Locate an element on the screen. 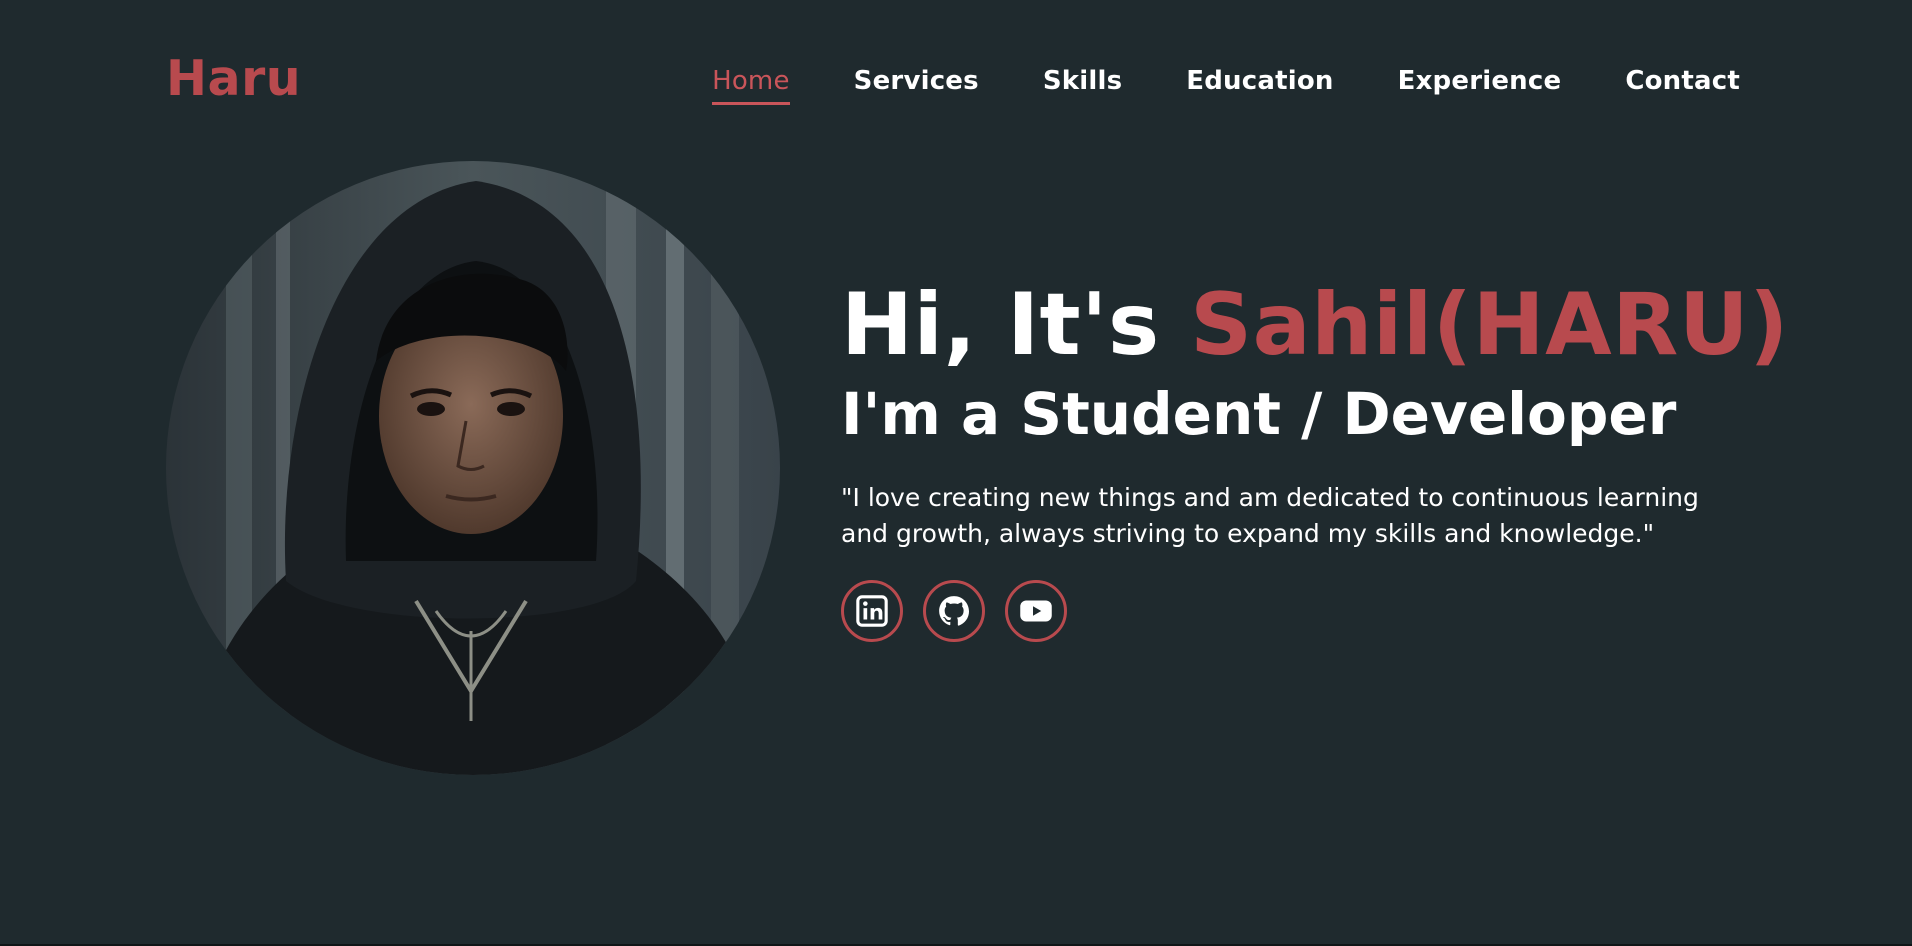 Image resolution: width=1912 pixels, height=946 pixels. youtube-icon is located at coordinates (1036, 611).